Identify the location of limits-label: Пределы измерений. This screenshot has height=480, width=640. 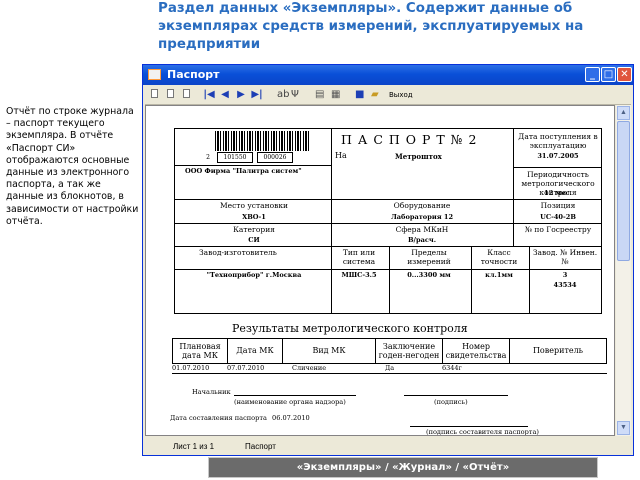
(429, 257).